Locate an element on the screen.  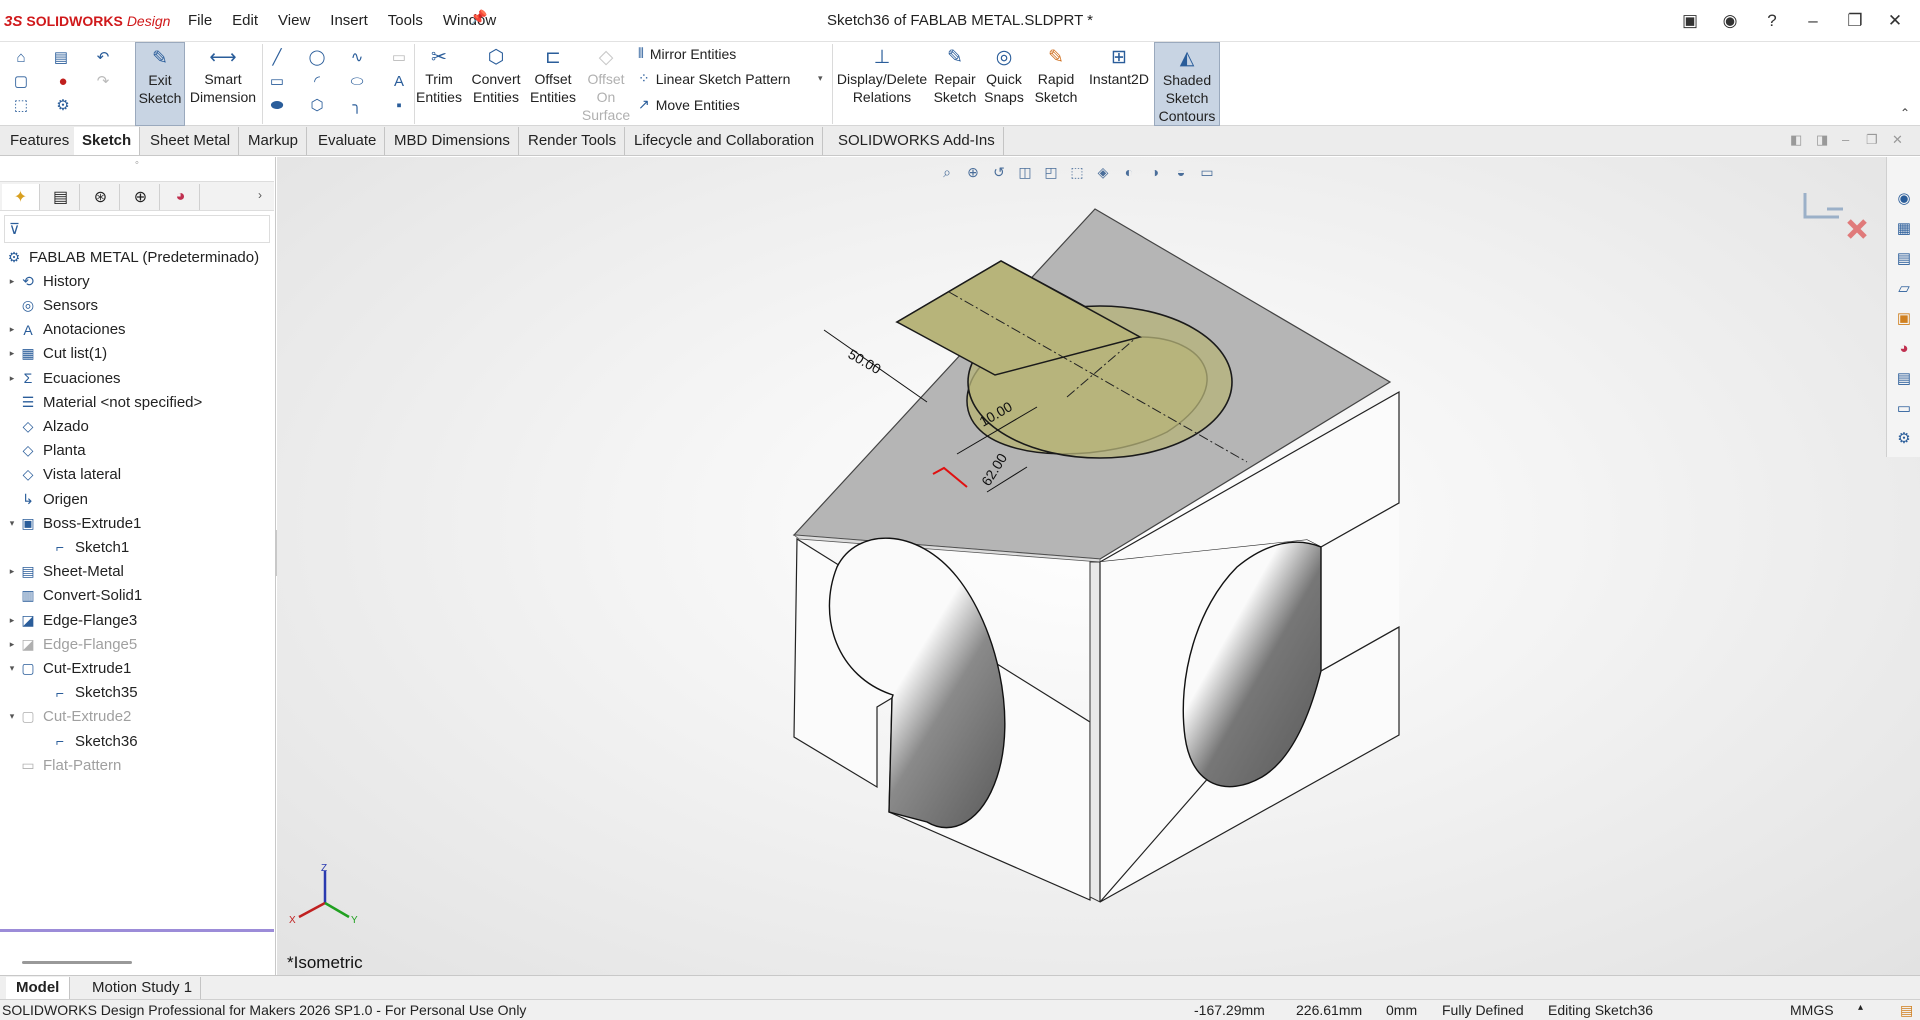
tab-features: Features is located at coordinates (40, 141).